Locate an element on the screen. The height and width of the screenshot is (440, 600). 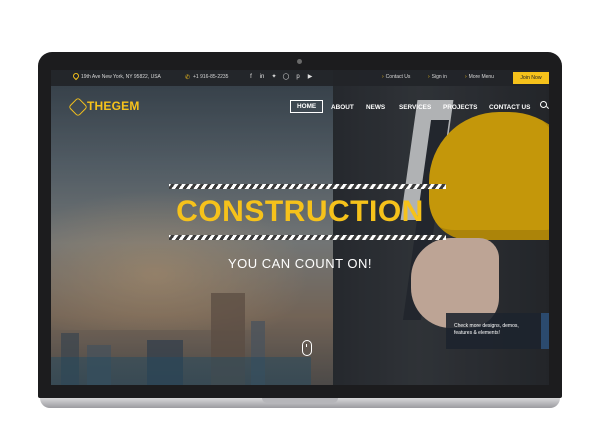
scroll-mouse-icon is located at coordinates (307, 348).